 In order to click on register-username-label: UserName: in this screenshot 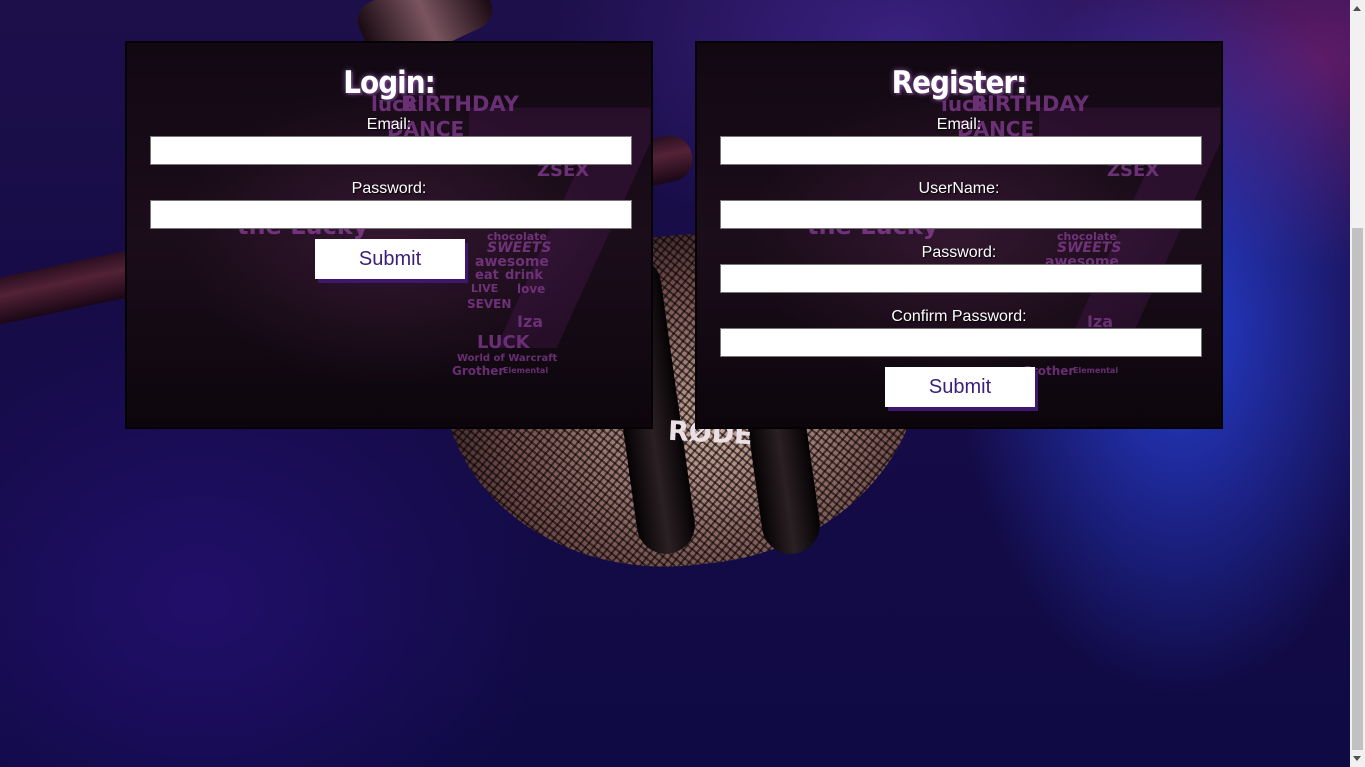, I will do `click(959, 188)`.